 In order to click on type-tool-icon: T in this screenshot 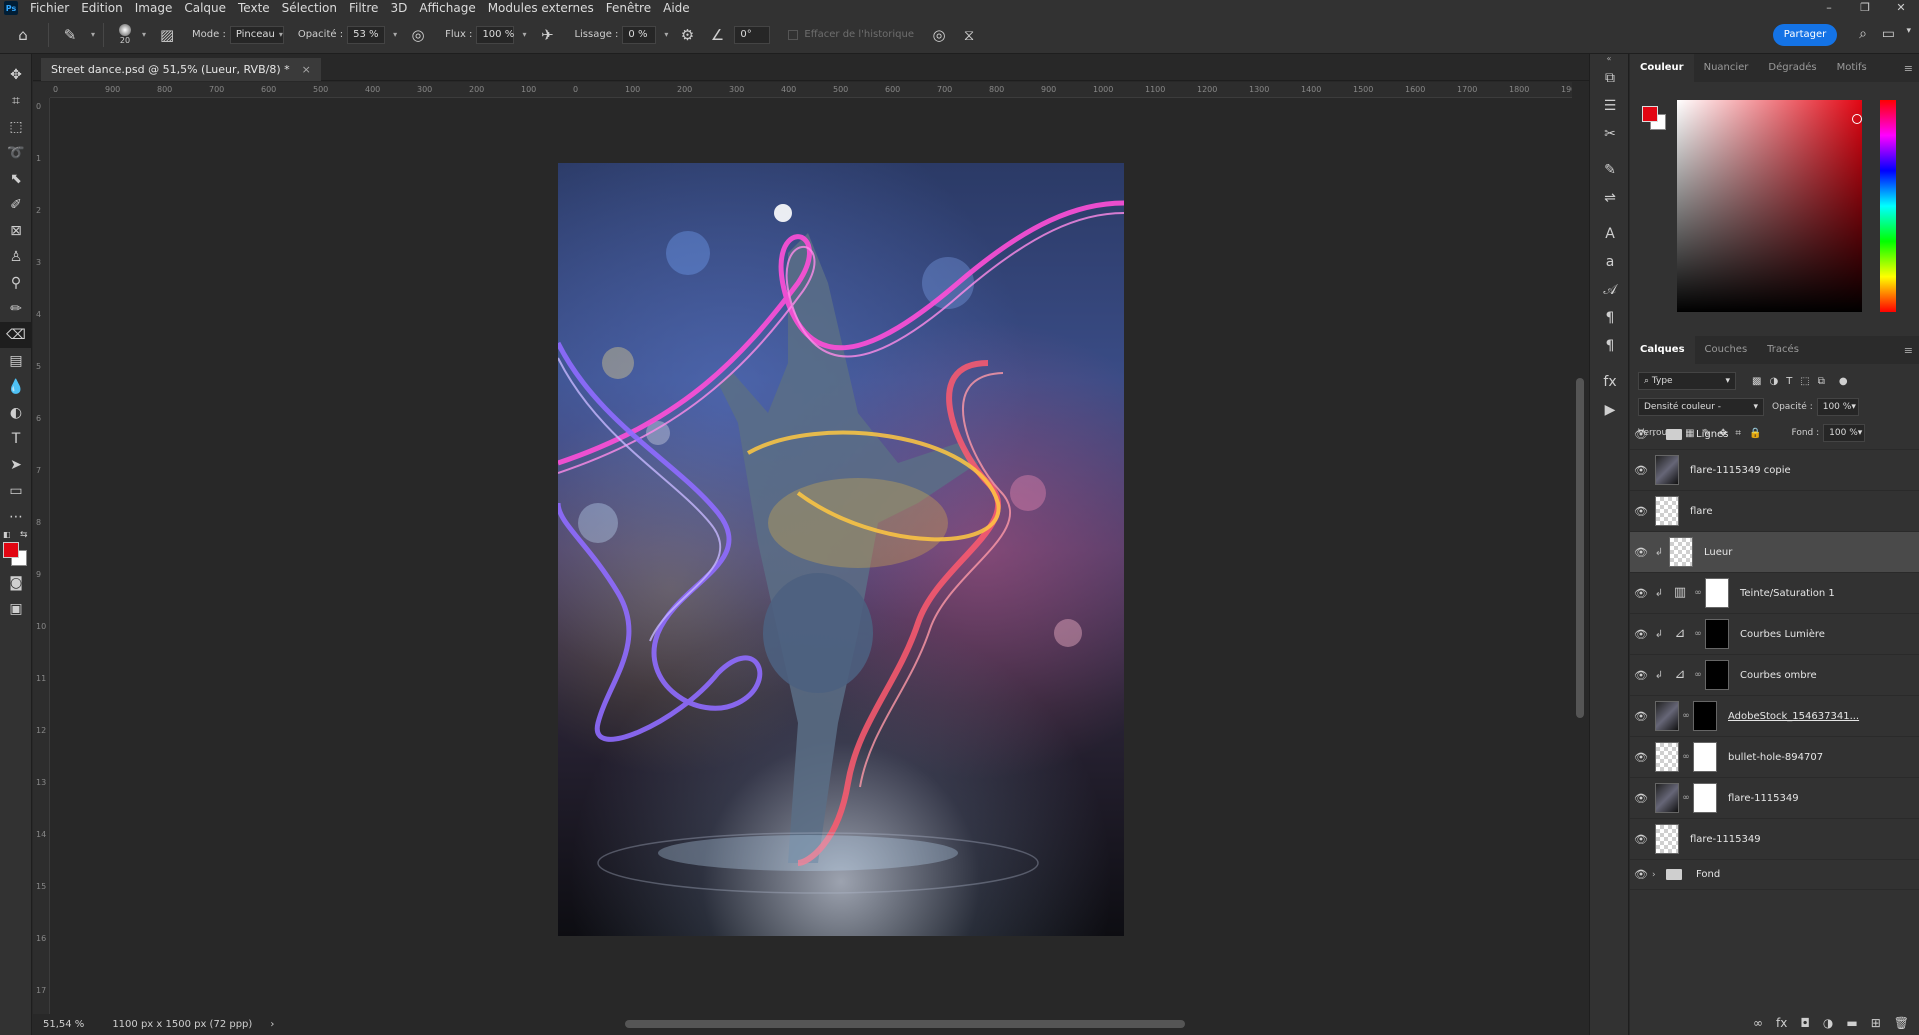, I will do `click(16, 439)`.